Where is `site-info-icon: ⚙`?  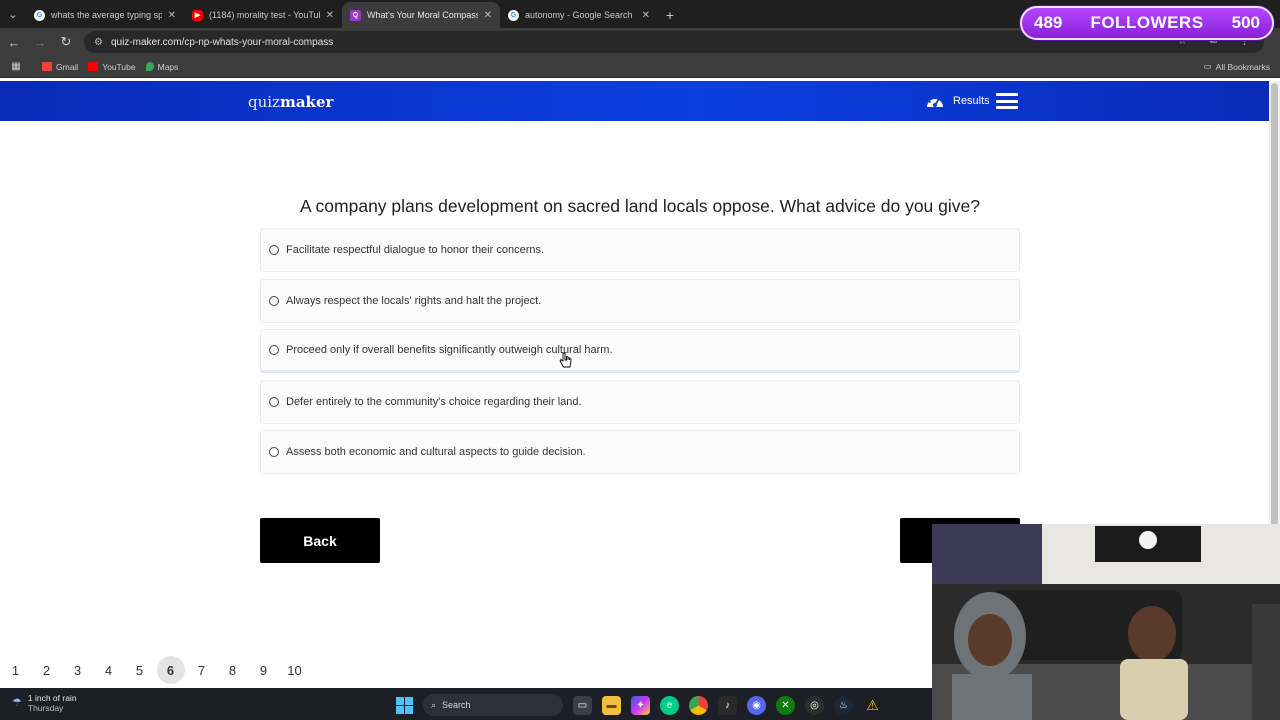
site-info-icon: ⚙ is located at coordinates (98, 42).